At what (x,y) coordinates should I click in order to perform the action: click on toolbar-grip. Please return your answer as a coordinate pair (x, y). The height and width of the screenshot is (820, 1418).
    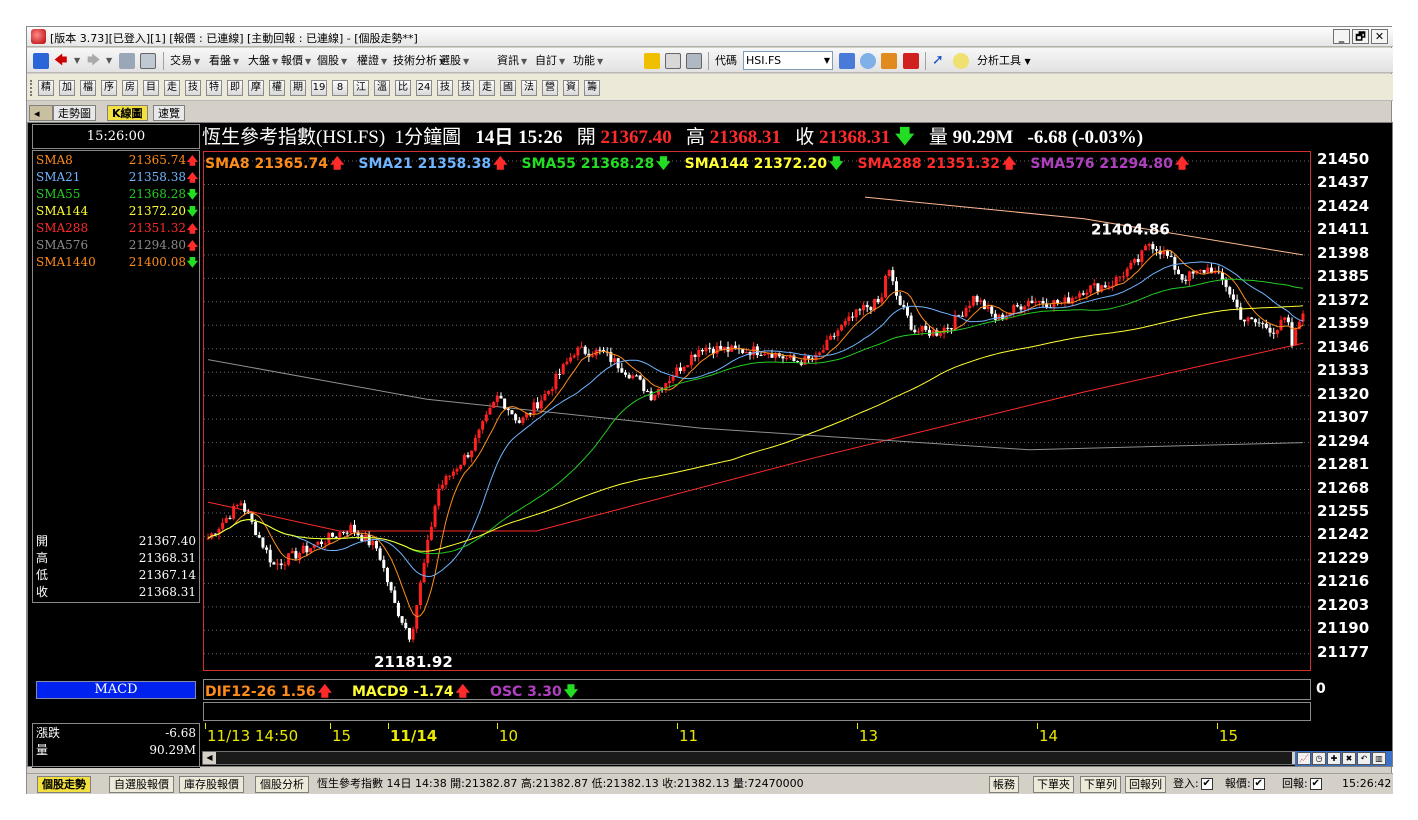
    Looking at the image, I should click on (31, 88).